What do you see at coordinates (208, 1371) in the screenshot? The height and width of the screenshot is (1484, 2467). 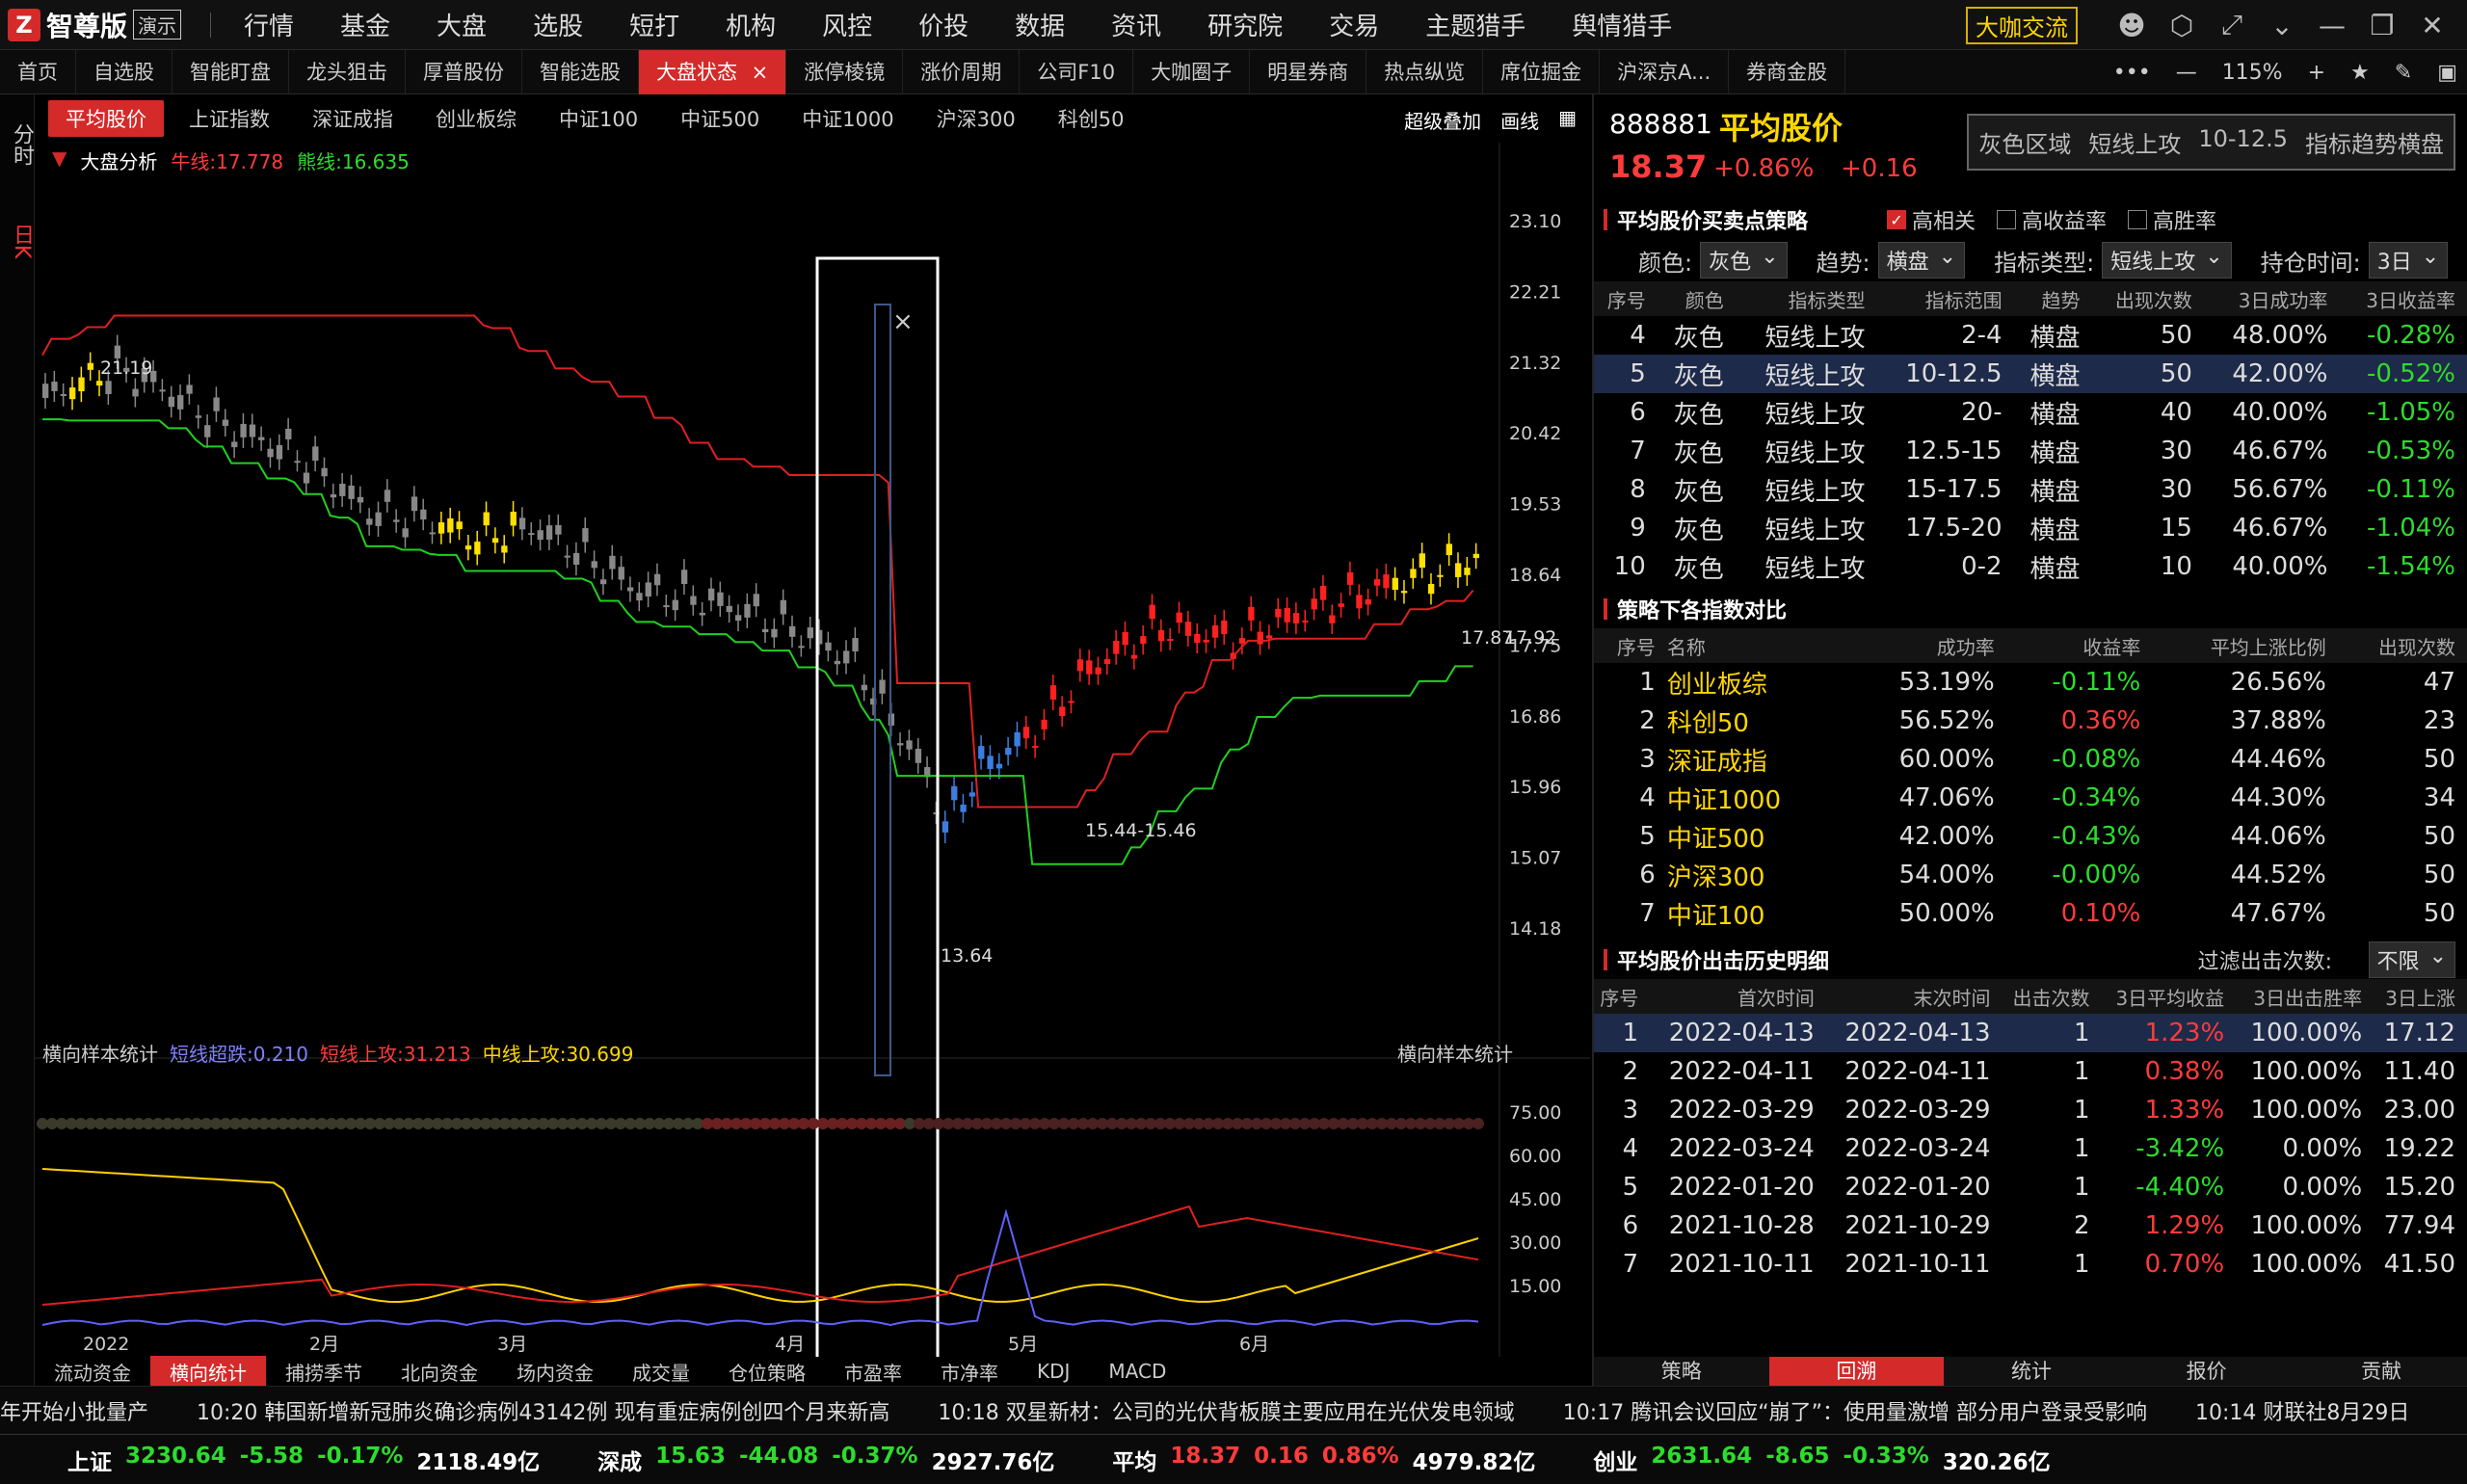 I see `indicator-tab: 横向统计` at bounding box center [208, 1371].